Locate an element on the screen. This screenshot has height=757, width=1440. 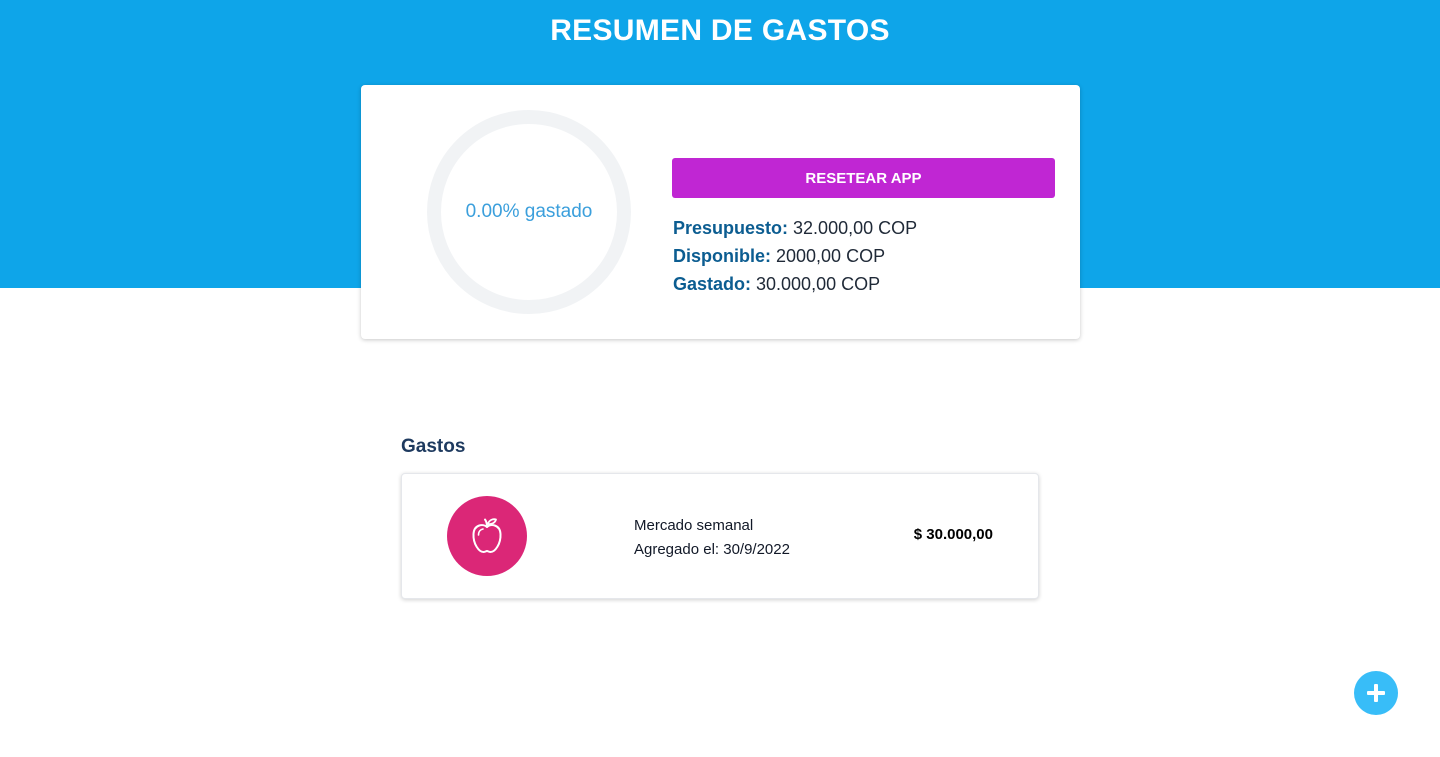
budget-row: Presupuesto: 32.000,00 COP is located at coordinates (863, 228).